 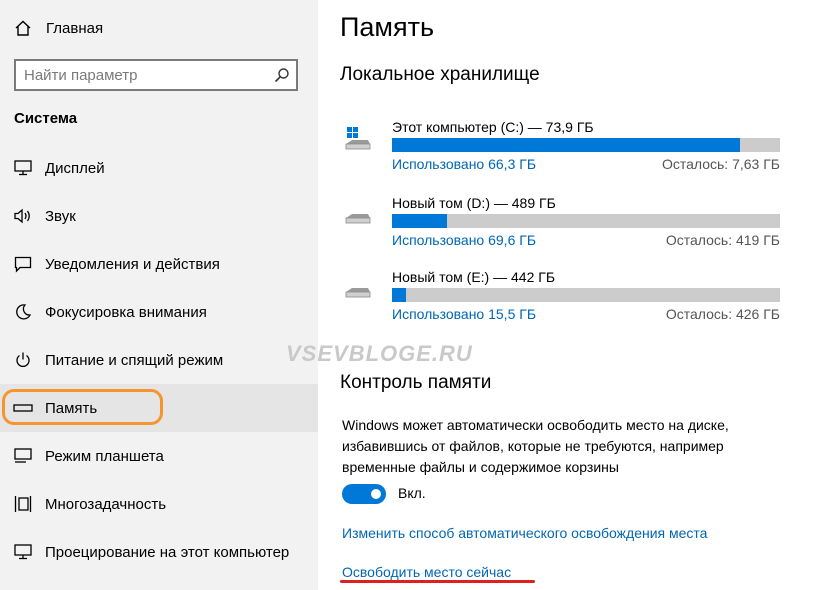 What do you see at coordinates (134, 360) in the screenshot?
I see `sidebar-item-label: Питание и спящий режим` at bounding box center [134, 360].